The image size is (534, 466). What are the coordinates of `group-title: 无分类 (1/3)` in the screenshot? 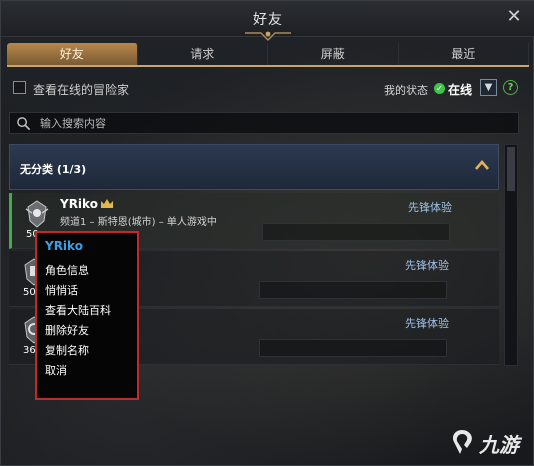 It's located at (53, 169).